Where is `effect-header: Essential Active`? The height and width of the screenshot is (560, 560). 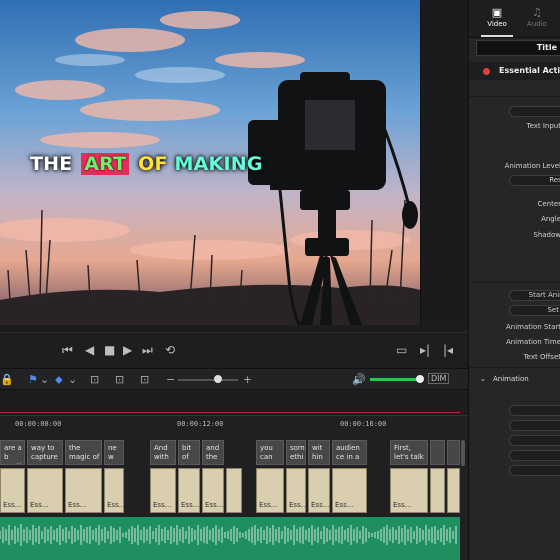 effect-header: Essential Active is located at coordinates (514, 71).